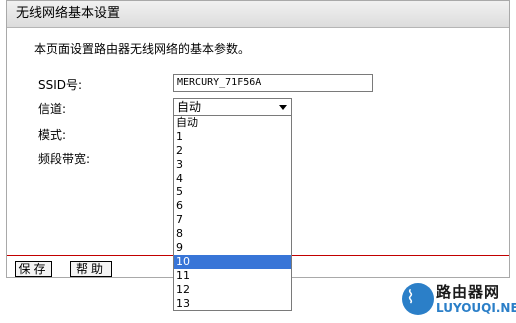  What do you see at coordinates (52, 135) in the screenshot?
I see `mode-label: 模式:` at bounding box center [52, 135].